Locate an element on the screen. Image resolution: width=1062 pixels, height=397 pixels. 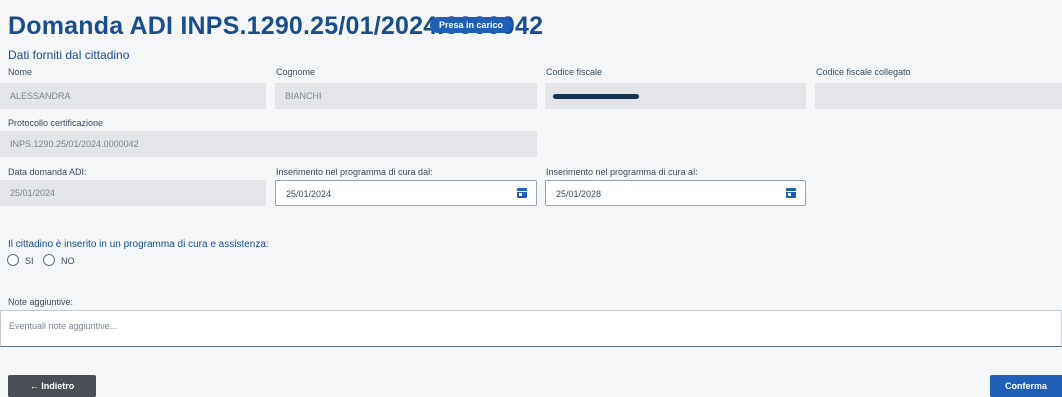
section-title: Dati forniti dal cittadino is located at coordinates (69, 55).